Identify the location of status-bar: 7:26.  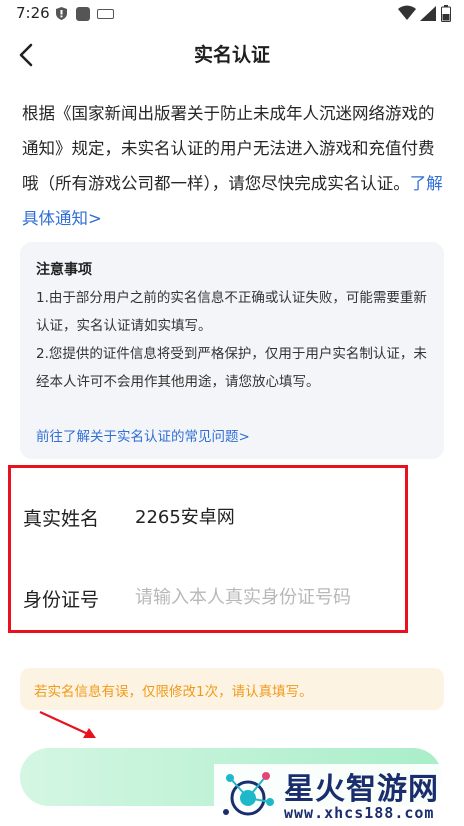
(232, 14).